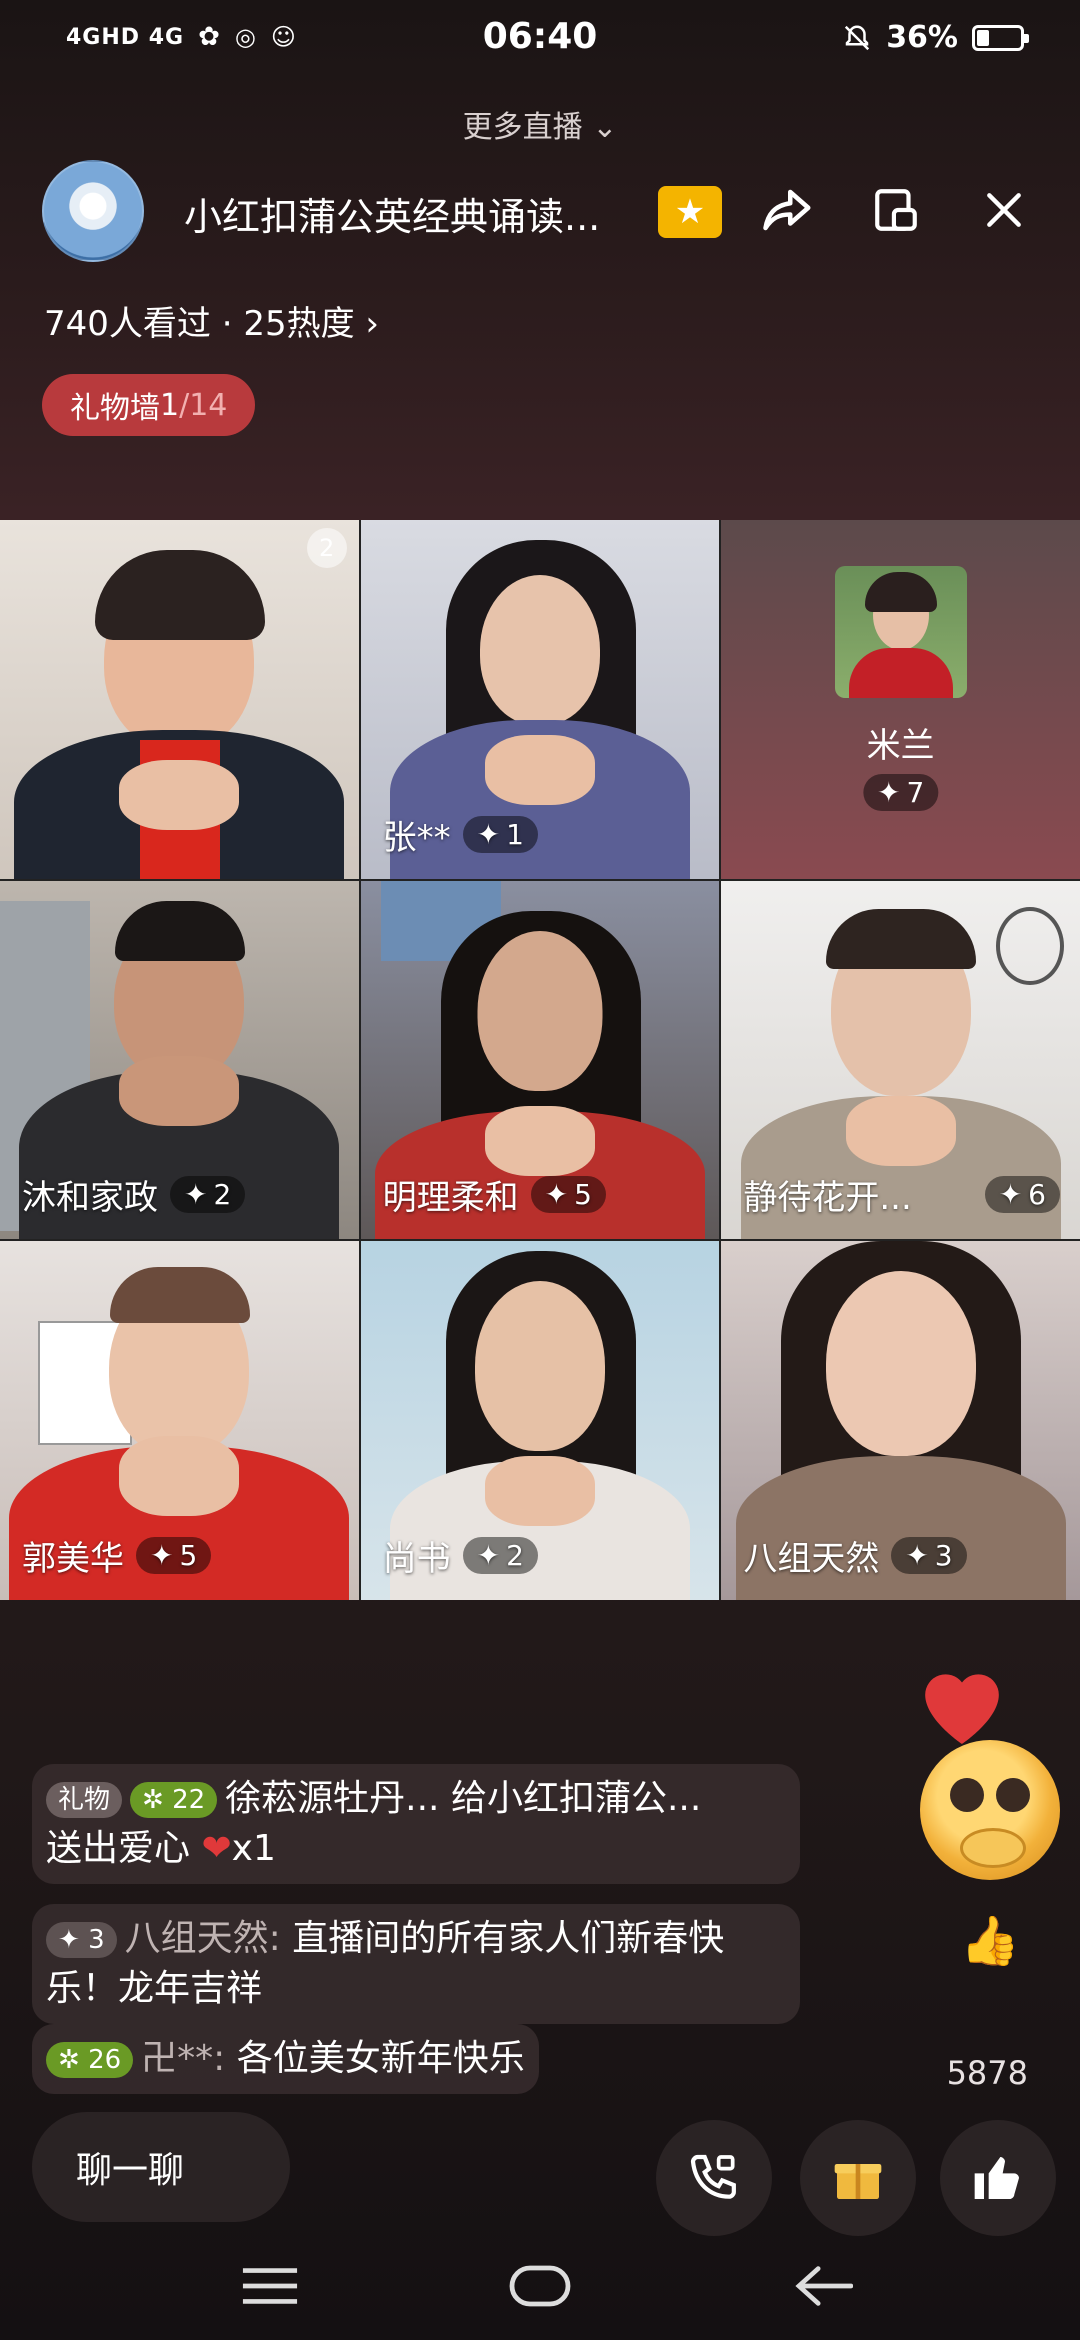 This screenshot has width=1080, height=2340. Describe the element at coordinates (522, 127) in the screenshot. I see `more-live-label: 更多直播` at that location.